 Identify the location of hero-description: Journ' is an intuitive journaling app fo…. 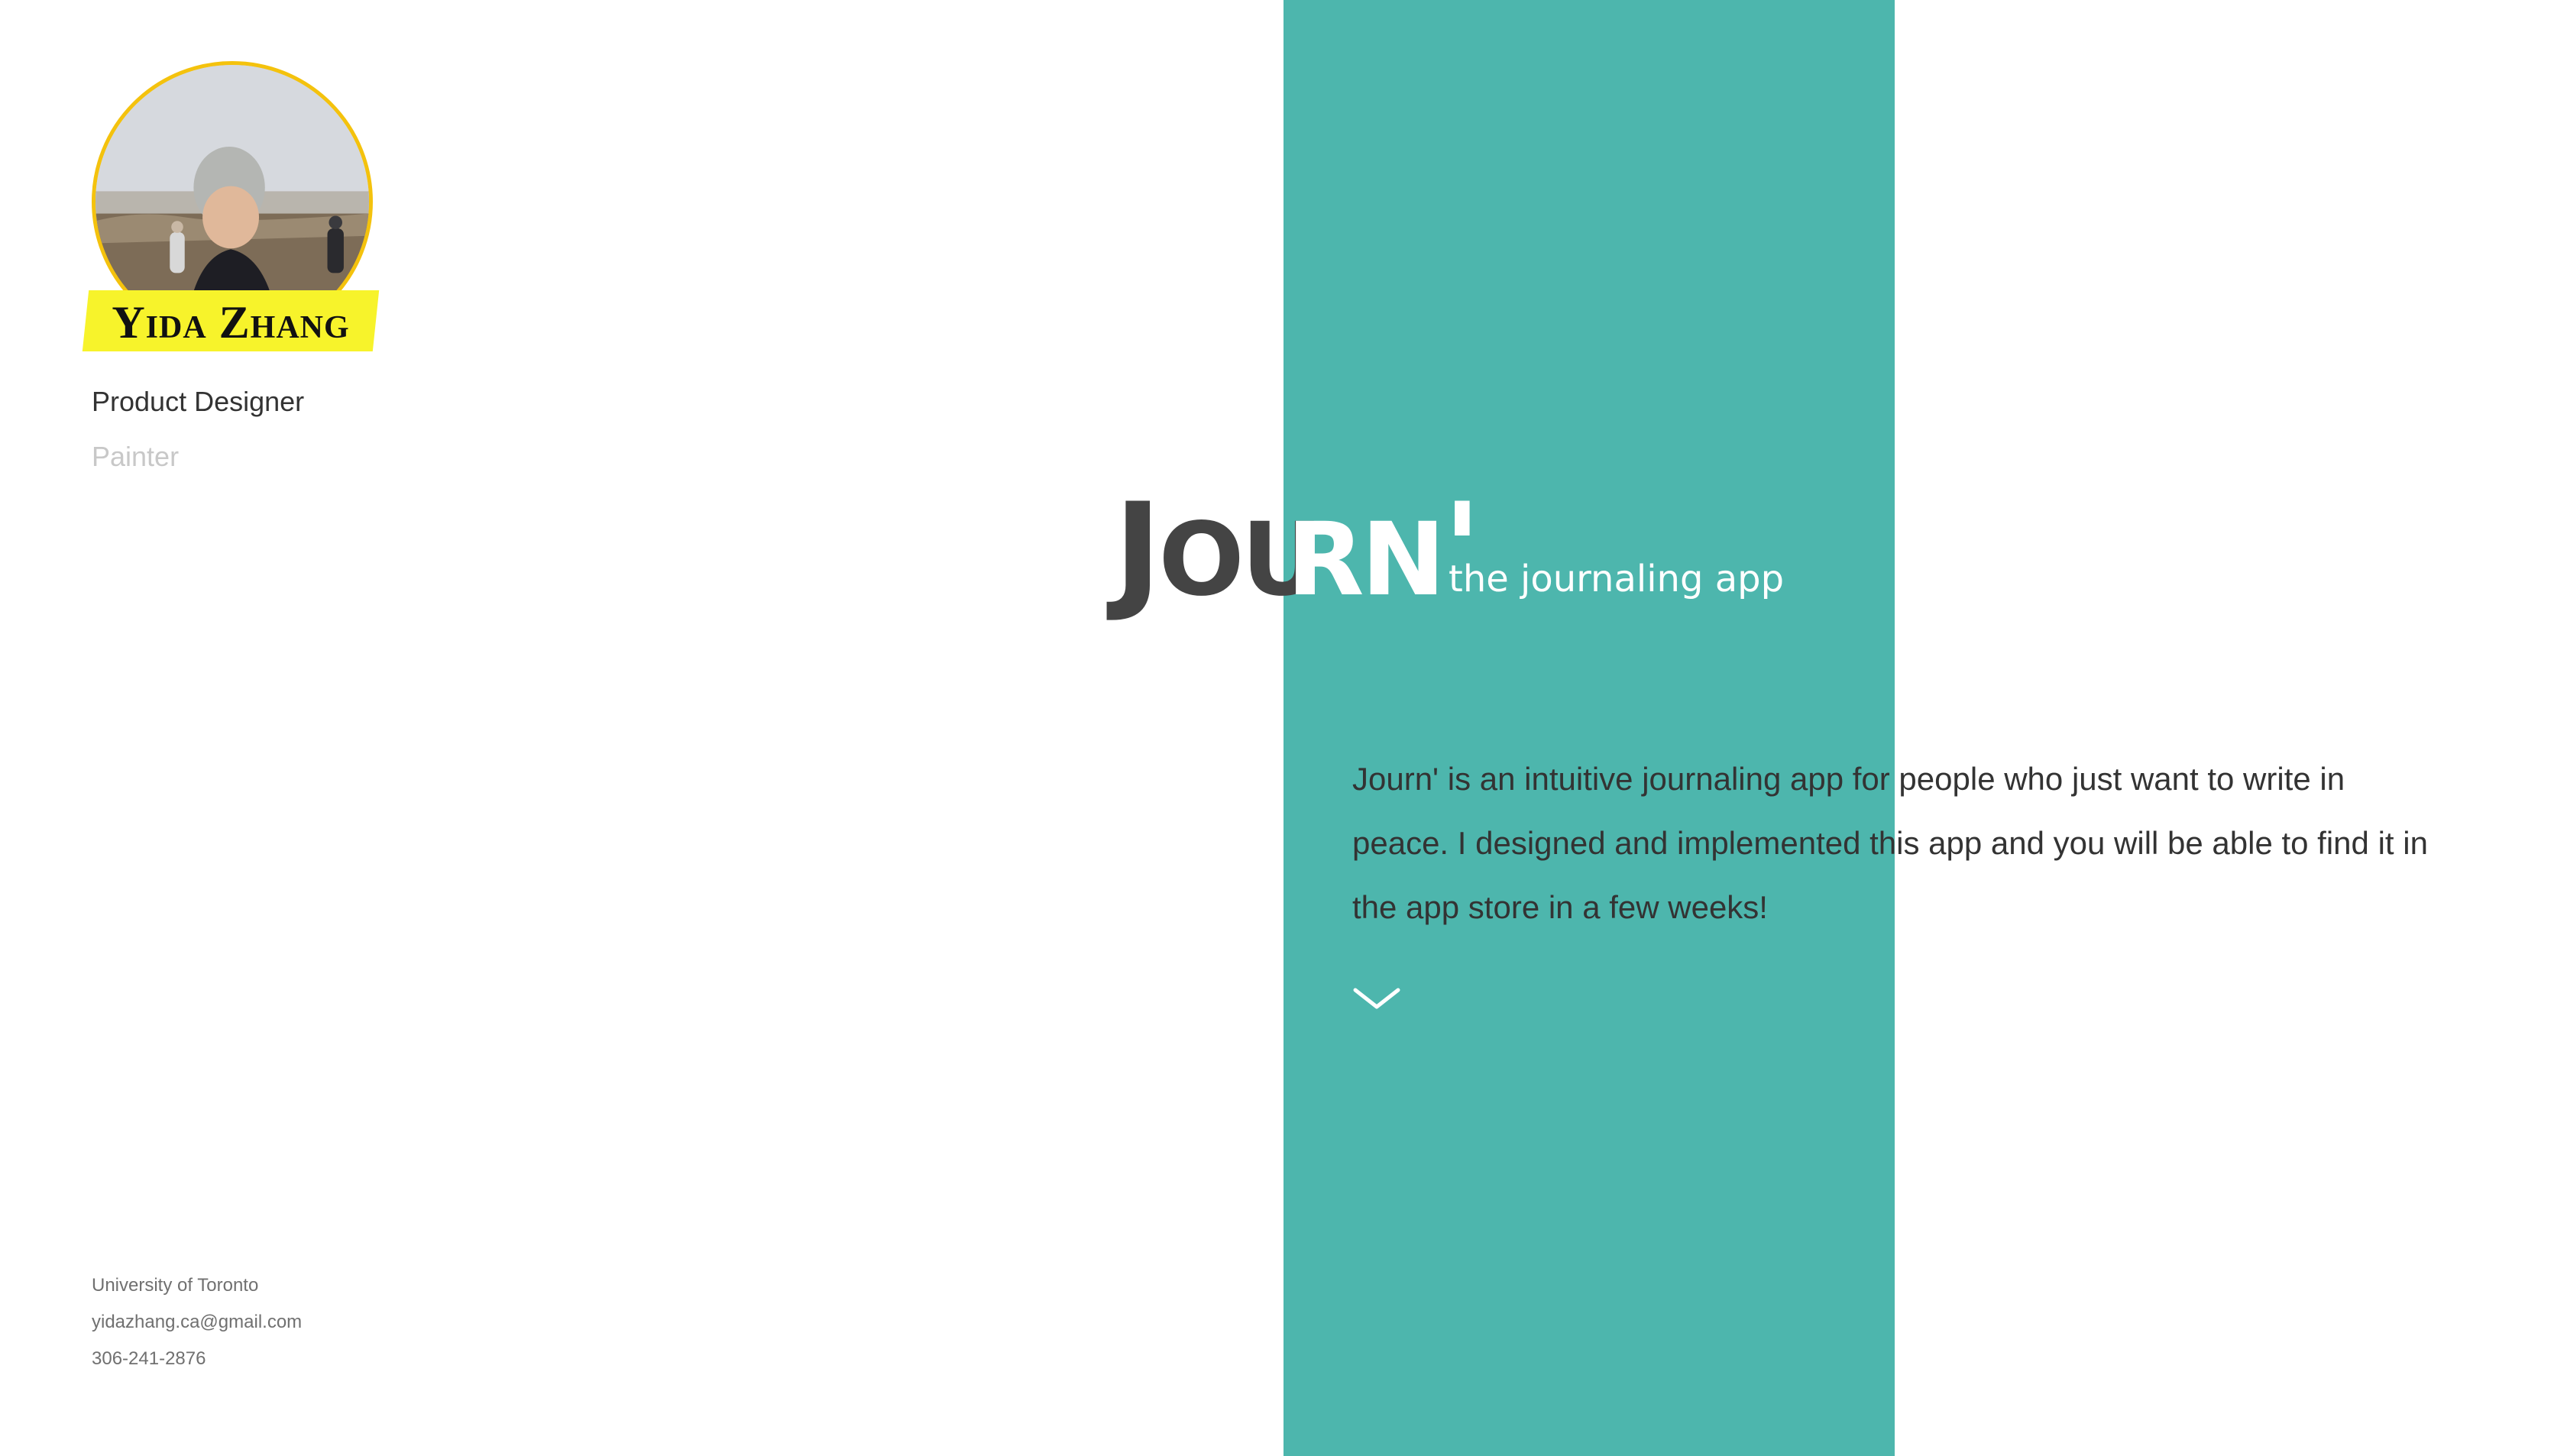
(1890, 843).